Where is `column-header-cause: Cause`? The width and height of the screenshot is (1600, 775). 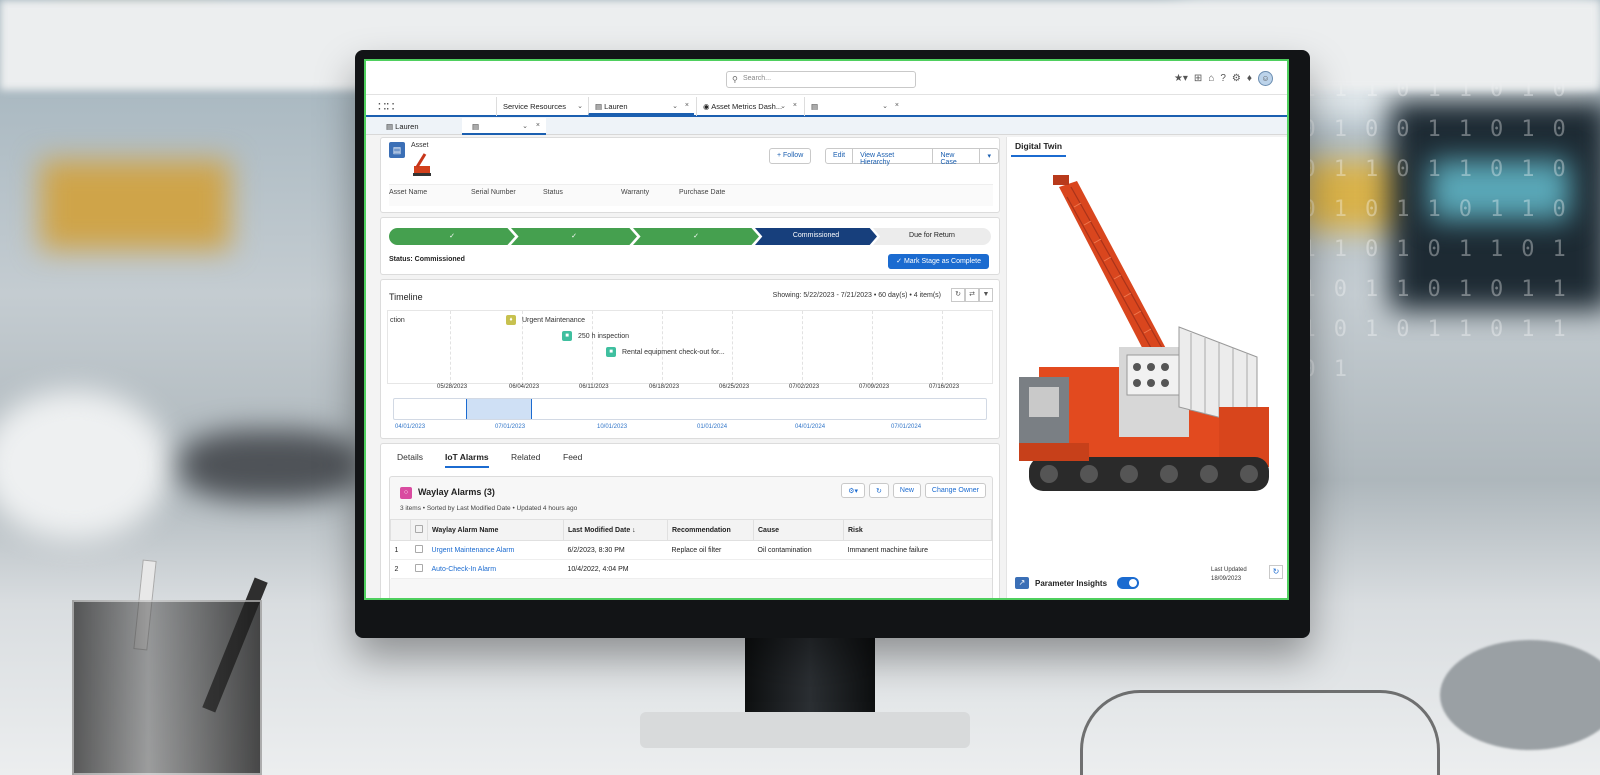 column-header-cause: Cause is located at coordinates (798, 530).